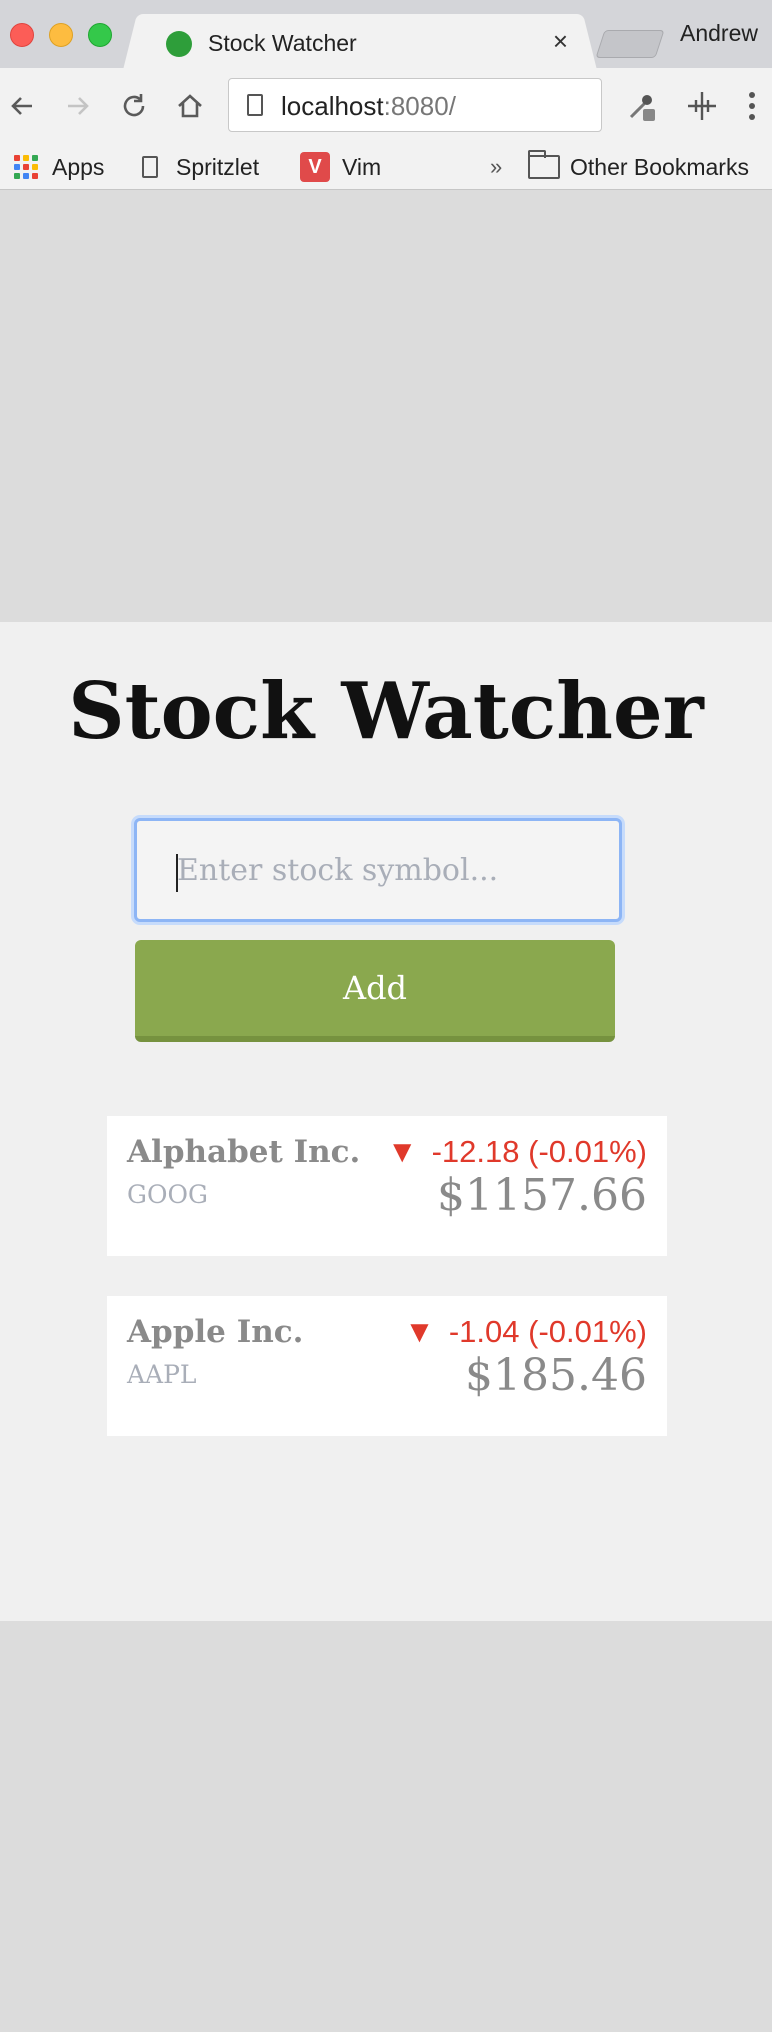  I want to click on maximize-window-button, so click(100, 35).